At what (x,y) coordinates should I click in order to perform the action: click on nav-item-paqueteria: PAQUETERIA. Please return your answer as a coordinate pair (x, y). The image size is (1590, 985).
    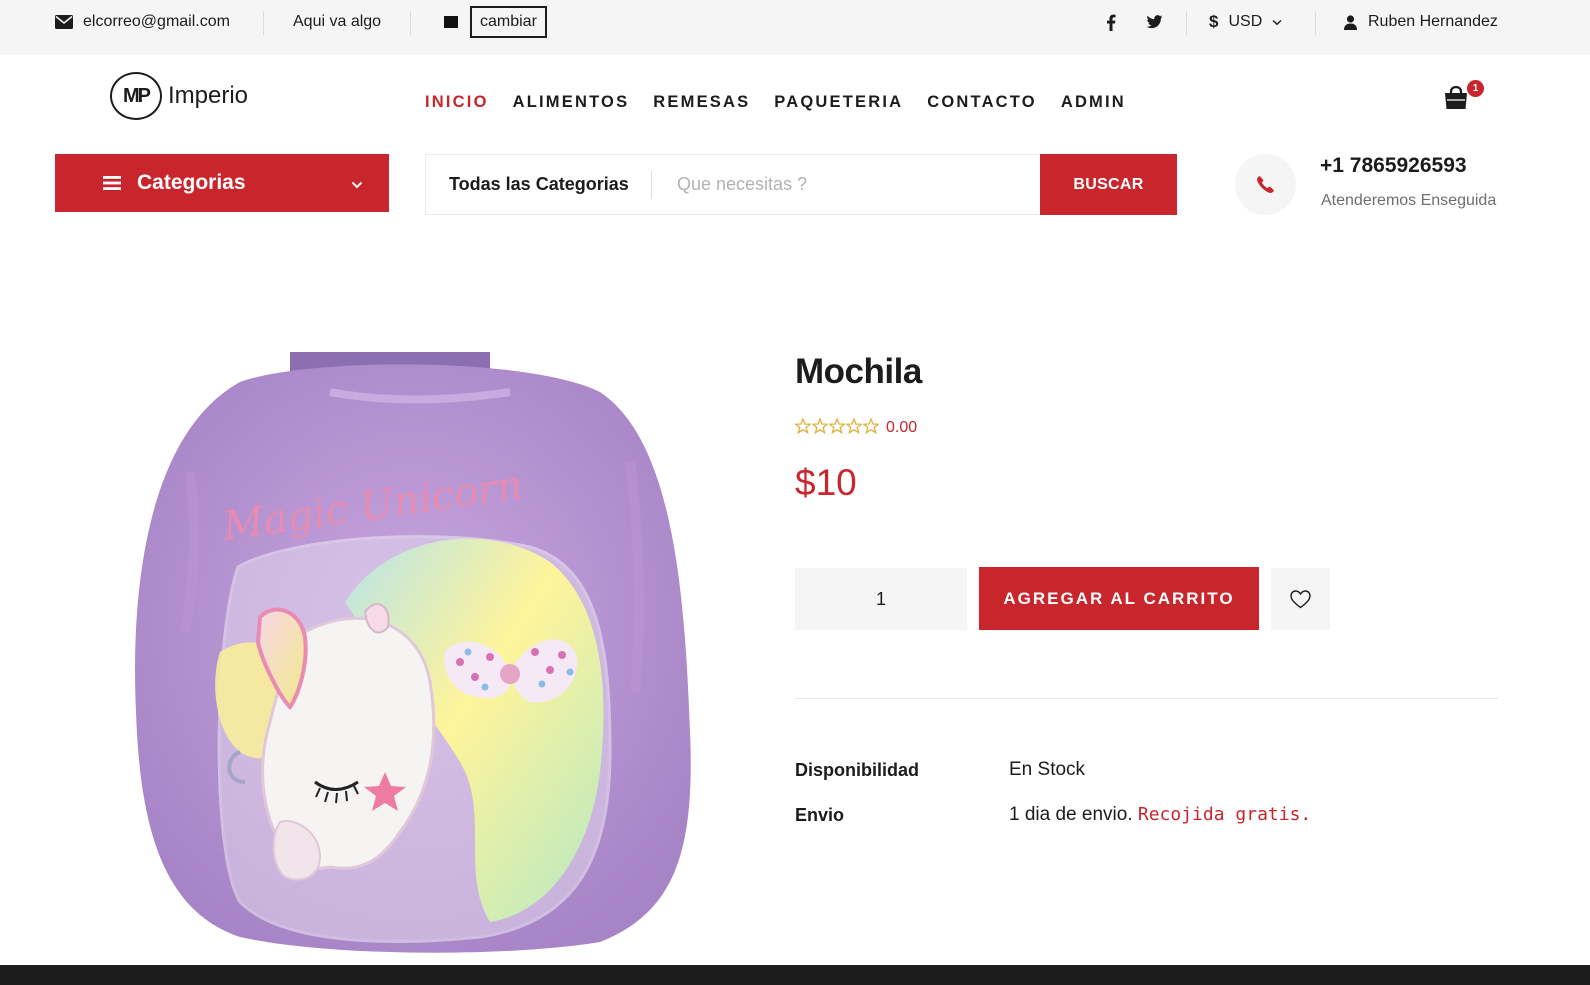
    Looking at the image, I should click on (838, 102).